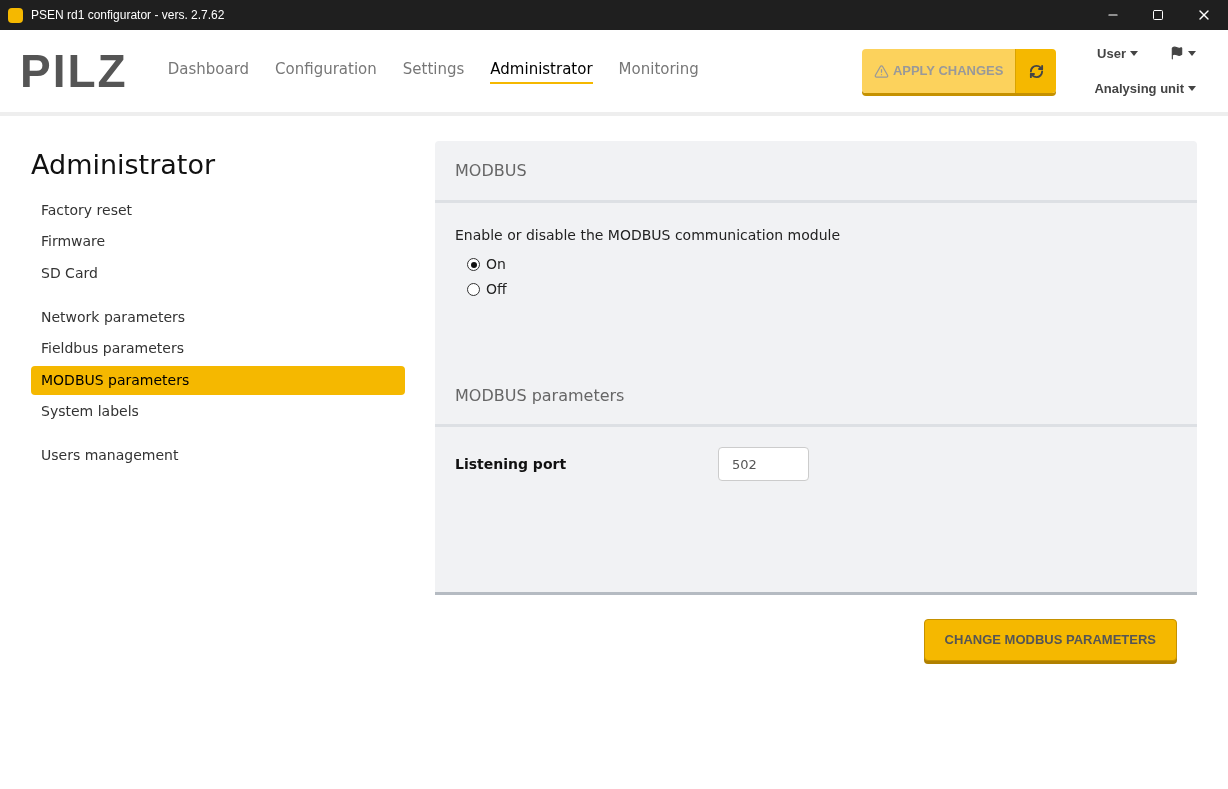  What do you see at coordinates (218, 348) in the screenshot?
I see `sidebar-item: Fieldbus parameters` at bounding box center [218, 348].